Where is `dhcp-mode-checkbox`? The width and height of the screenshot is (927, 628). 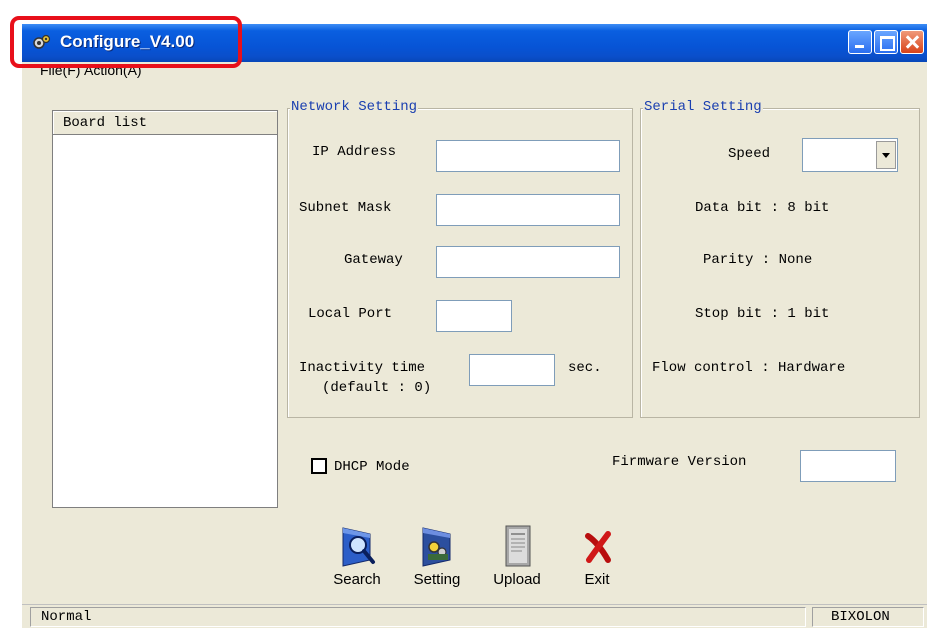 dhcp-mode-checkbox is located at coordinates (319, 466).